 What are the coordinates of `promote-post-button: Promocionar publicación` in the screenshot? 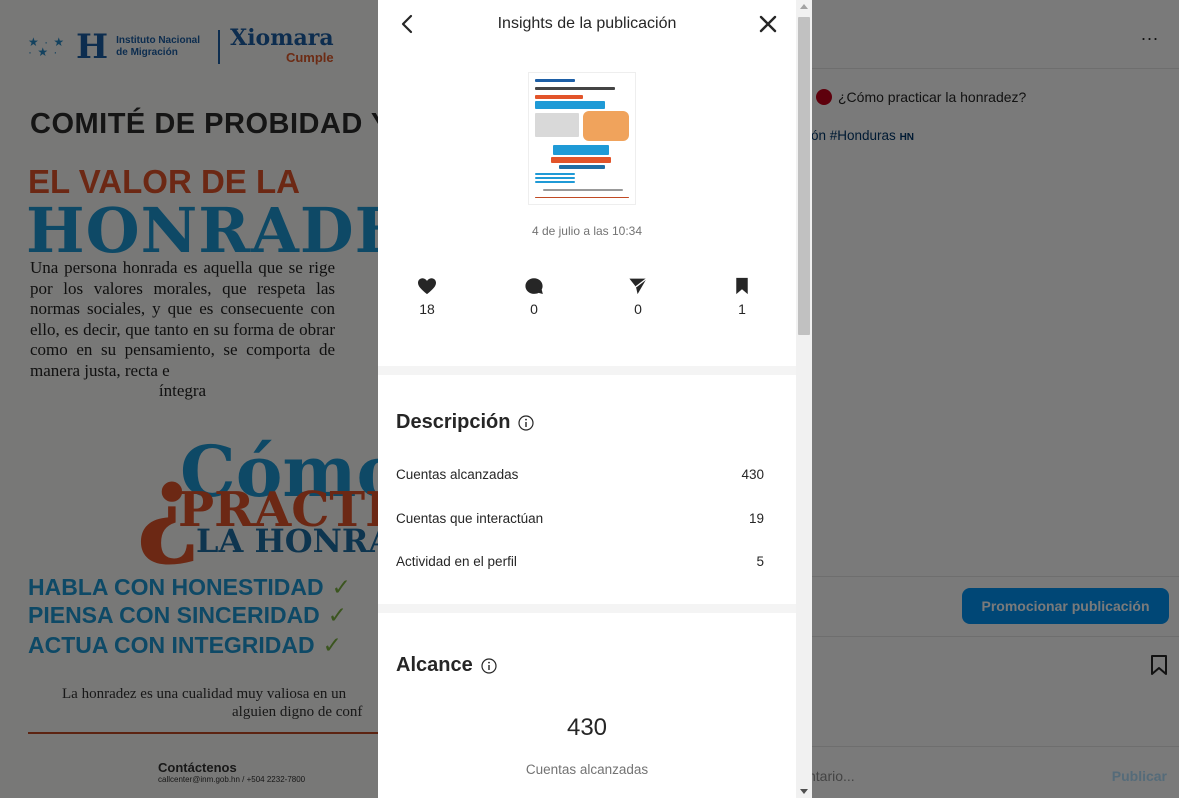 It's located at (1065, 606).